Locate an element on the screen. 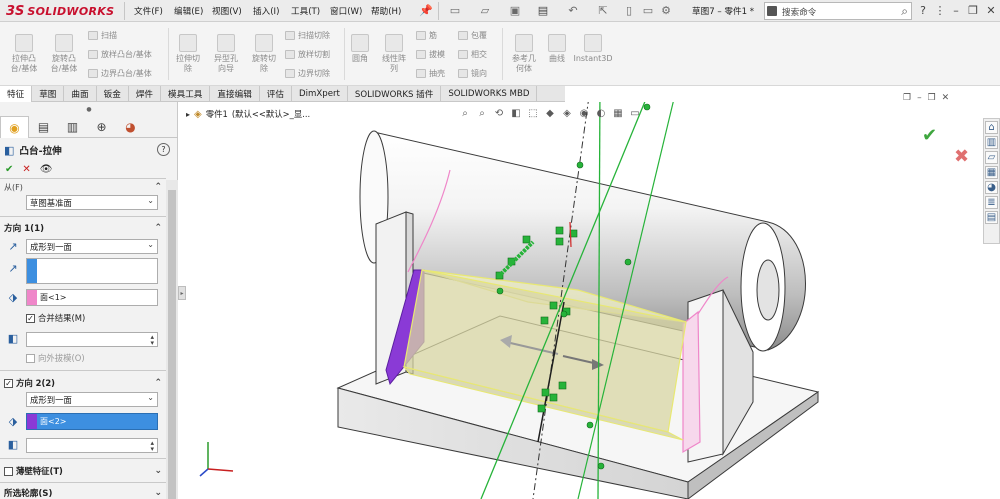  thin-feature-checkbox: 薄壁特征(T) is located at coordinates (33, 471).